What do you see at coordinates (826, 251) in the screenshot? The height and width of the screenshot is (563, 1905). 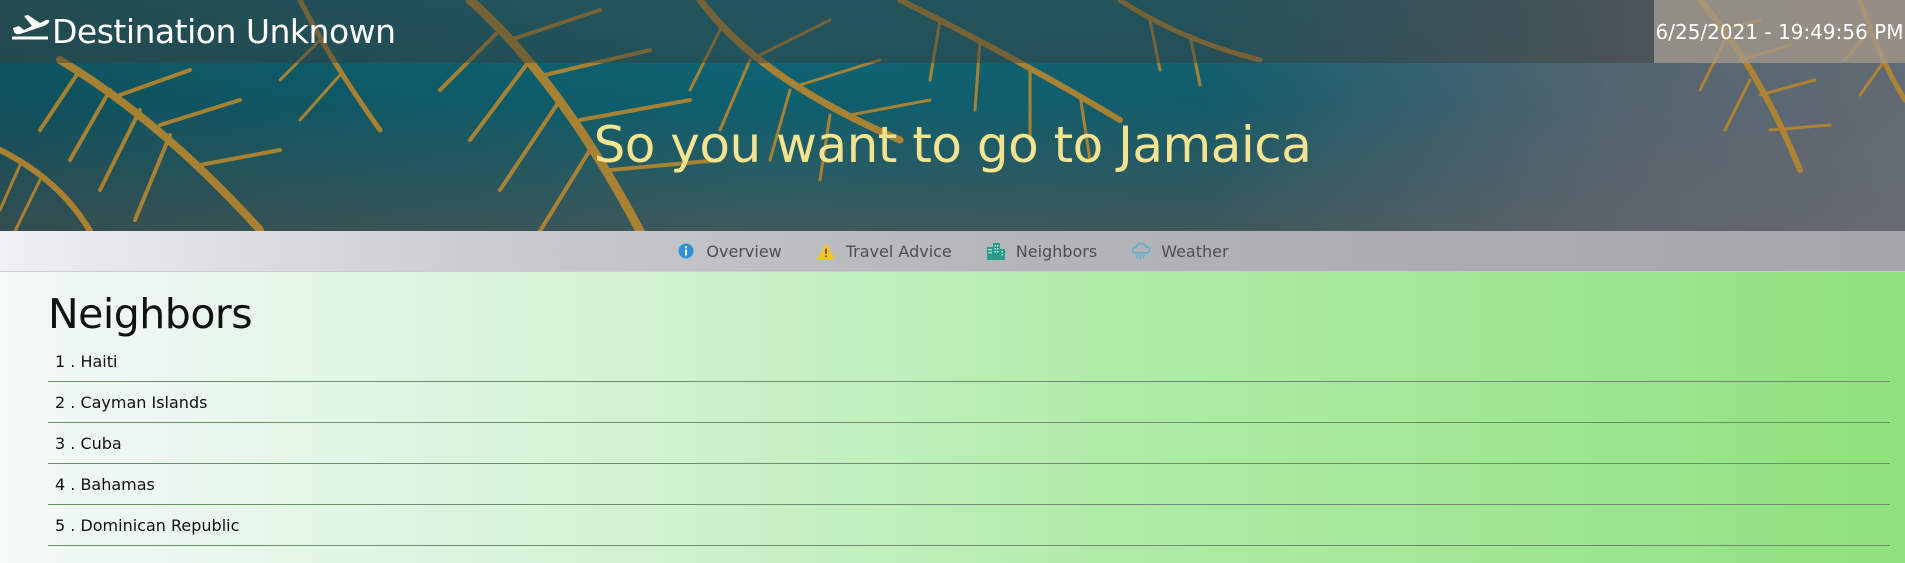 I see `warning-icon` at bounding box center [826, 251].